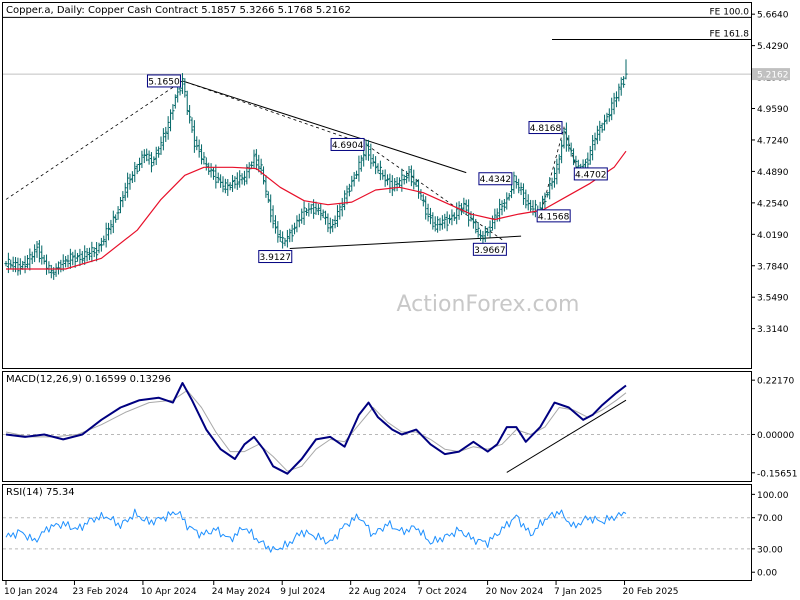  What do you see at coordinates (488, 304) in the screenshot?
I see `watermark: ActionForex.com` at bounding box center [488, 304].